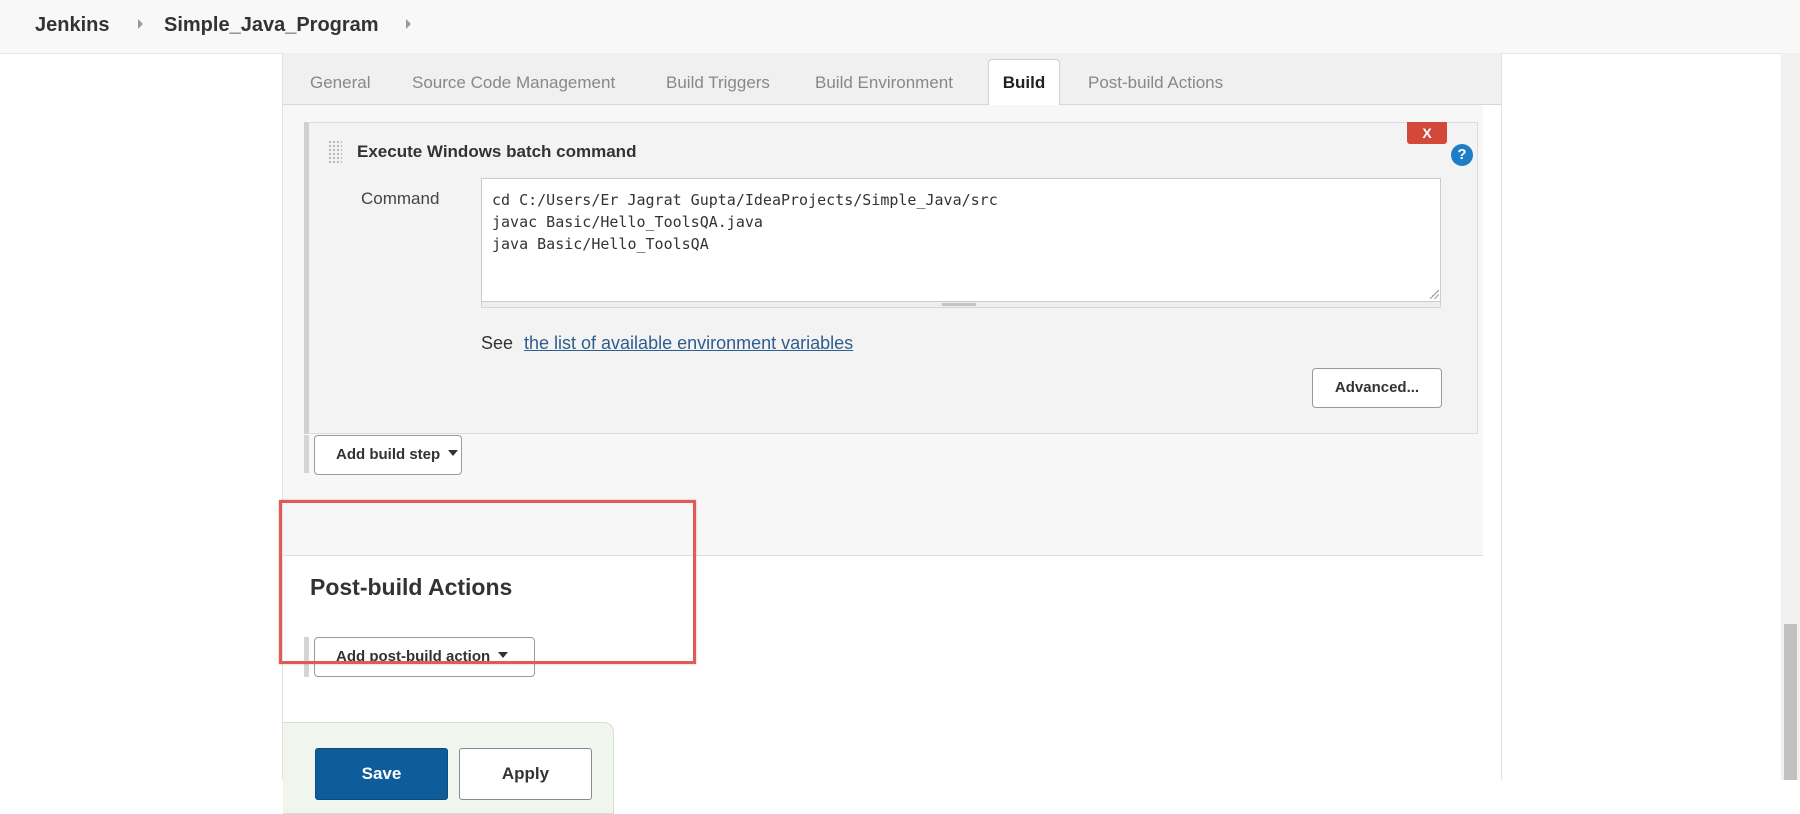  I want to click on env-see-text: See, so click(497, 343).